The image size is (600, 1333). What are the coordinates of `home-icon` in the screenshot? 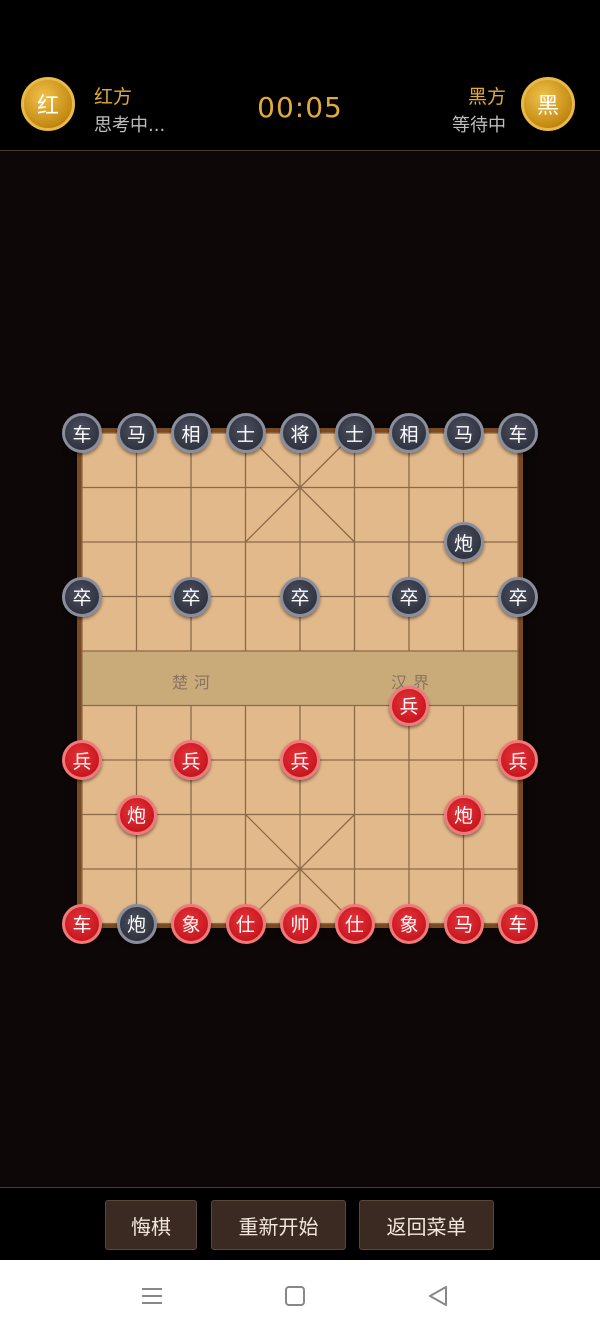 It's located at (295, 1296).